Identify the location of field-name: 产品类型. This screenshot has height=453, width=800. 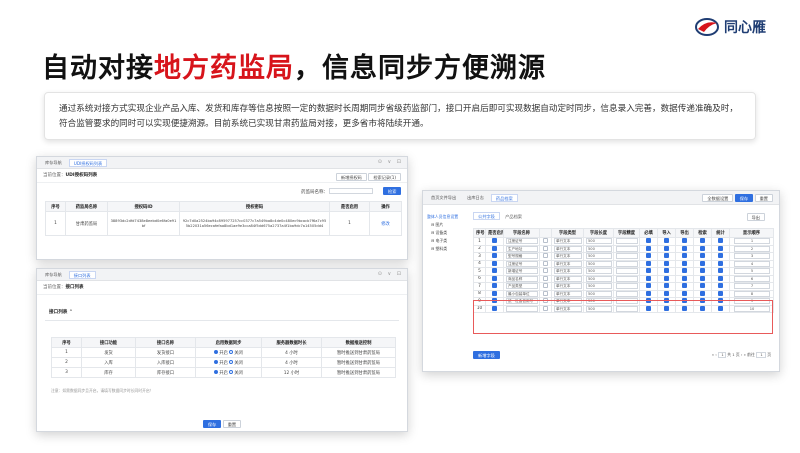
(521, 286).